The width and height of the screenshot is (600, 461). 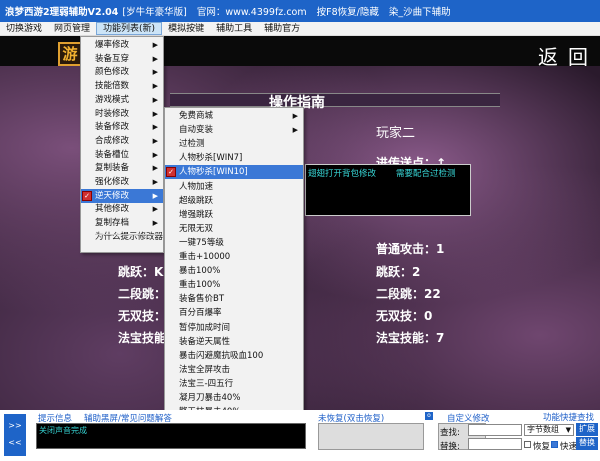 What do you see at coordinates (112, 127) in the screenshot?
I see `function-menu-item-label: 装备修改` at bounding box center [112, 127].